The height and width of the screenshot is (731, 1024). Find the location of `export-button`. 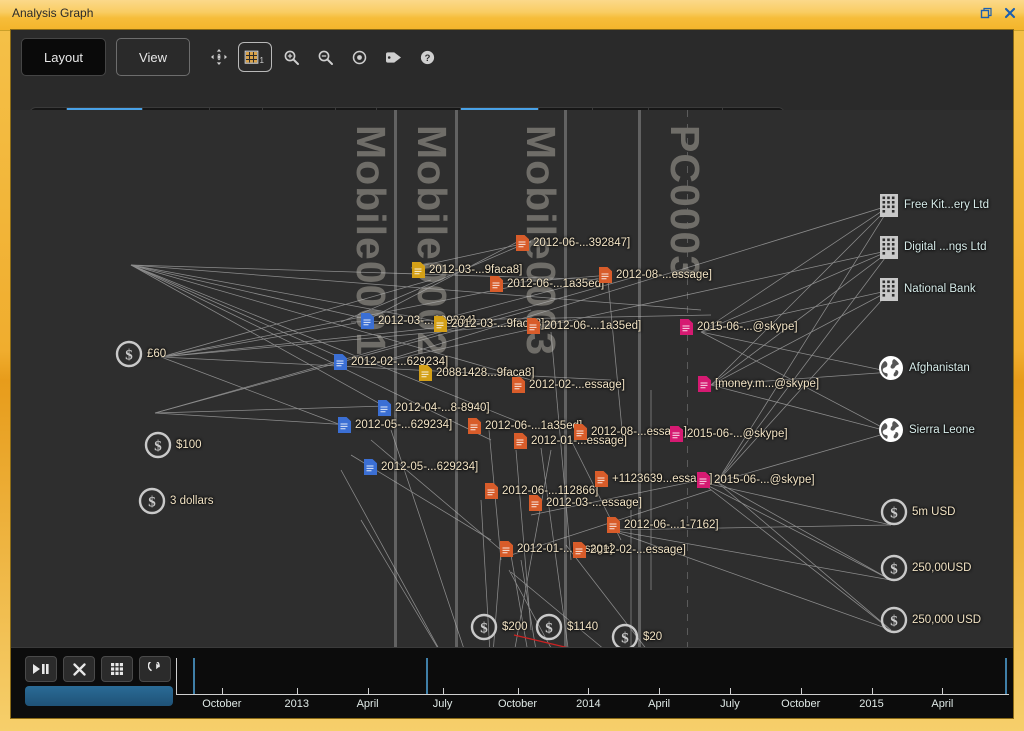

export-button is located at coordinates (155, 669).